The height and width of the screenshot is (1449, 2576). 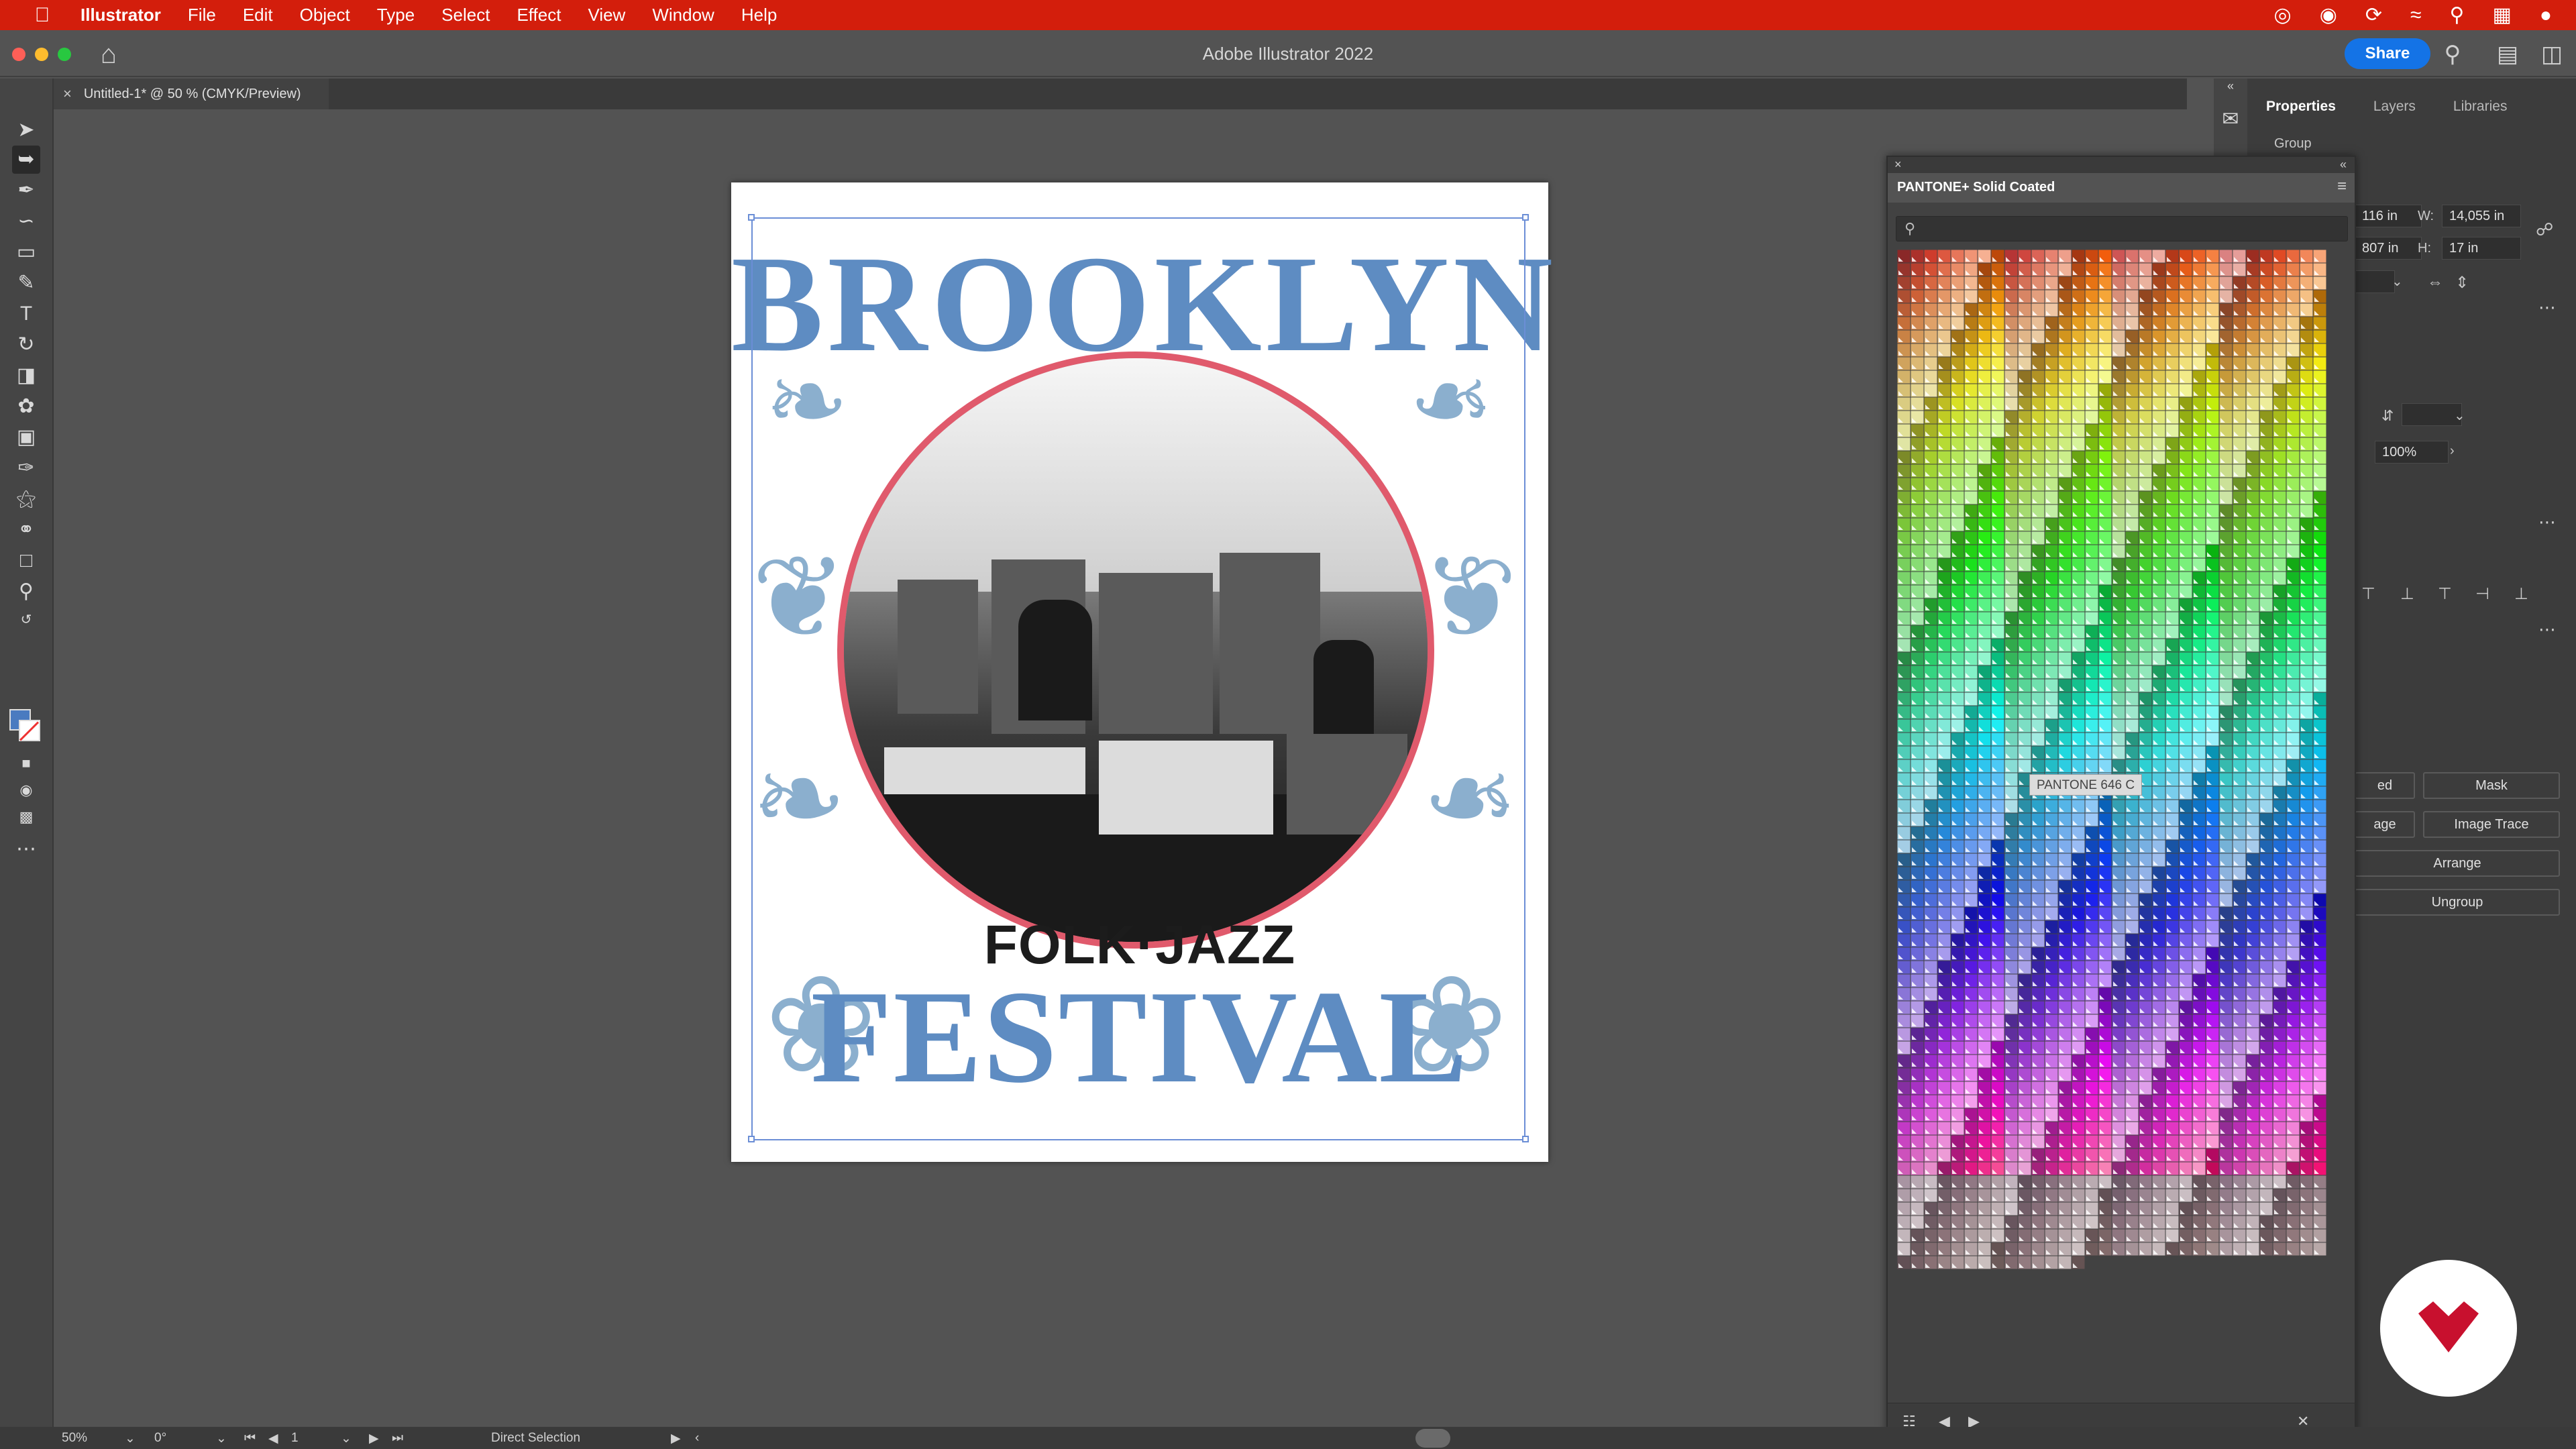 I want to click on rotate-tool-icon: ↻, so click(x=26, y=345).